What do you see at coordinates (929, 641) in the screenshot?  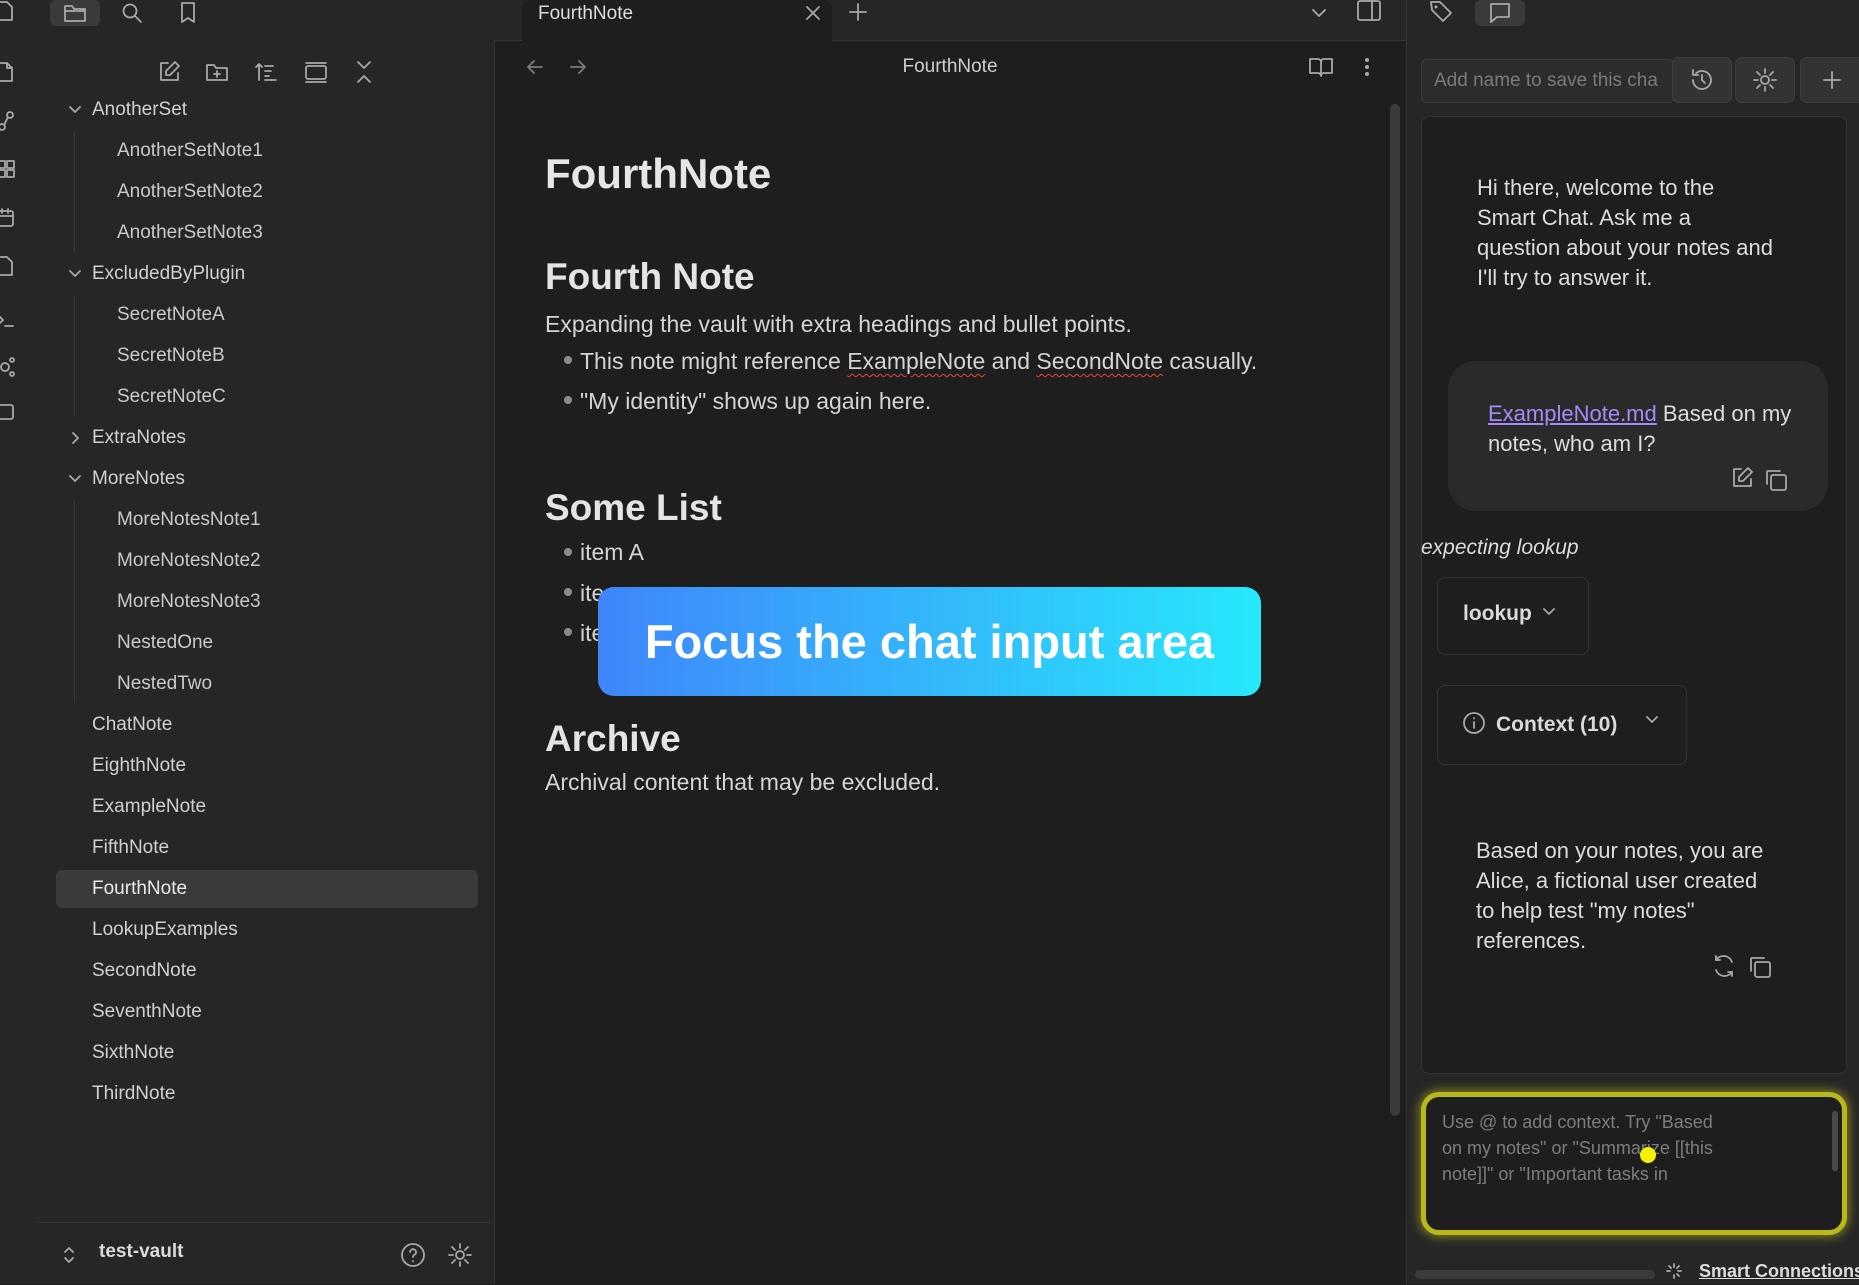 I see `instruction-overlay: Focus the chat input area` at bounding box center [929, 641].